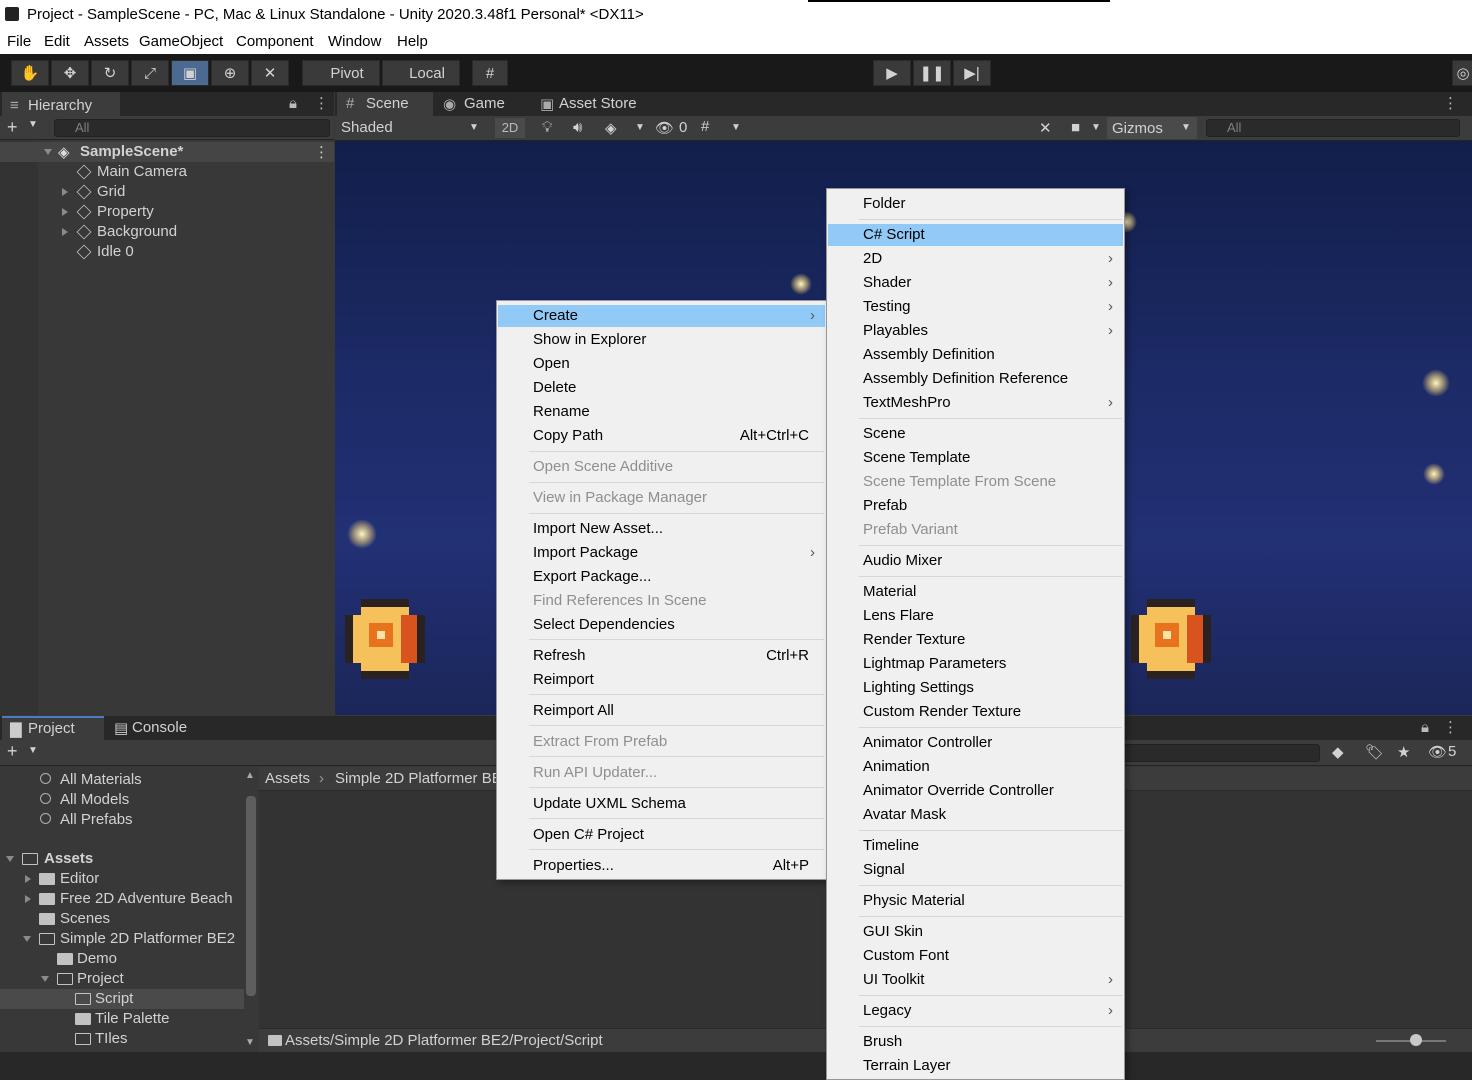 This screenshot has height=1080, width=1472. I want to click on pivot-toggle: Pivot, so click(341, 73).